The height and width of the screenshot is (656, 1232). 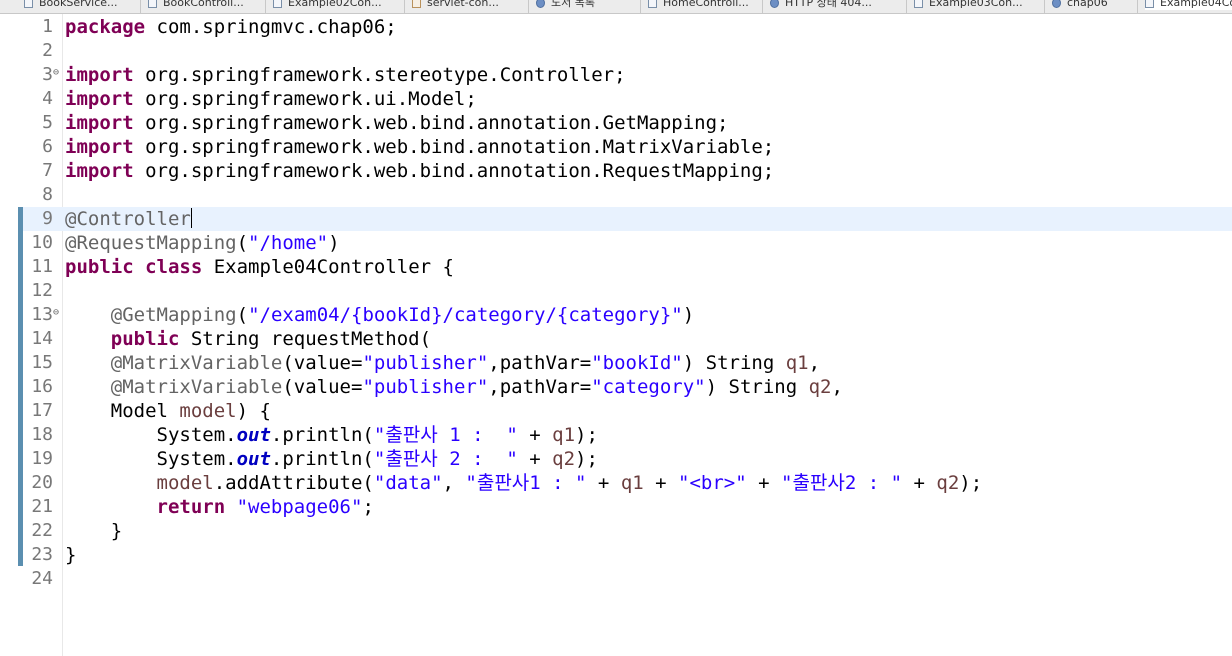 I want to click on line-number: 24, so click(x=42, y=578).